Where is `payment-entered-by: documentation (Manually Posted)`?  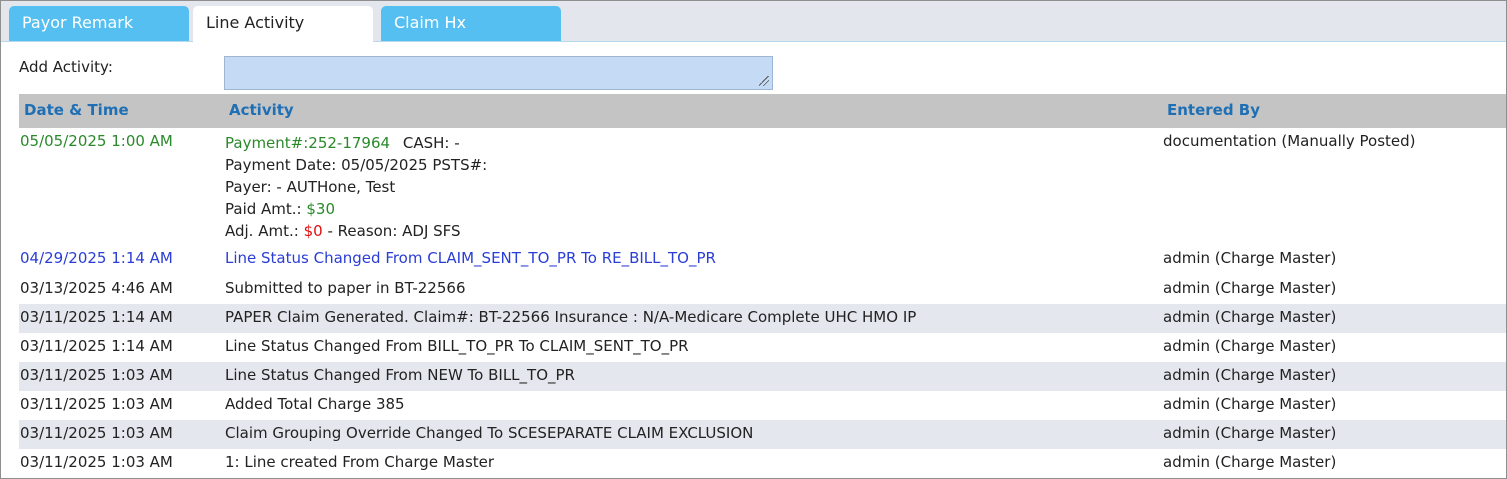
payment-entered-by: documentation (Manually Posted) is located at coordinates (1289, 141).